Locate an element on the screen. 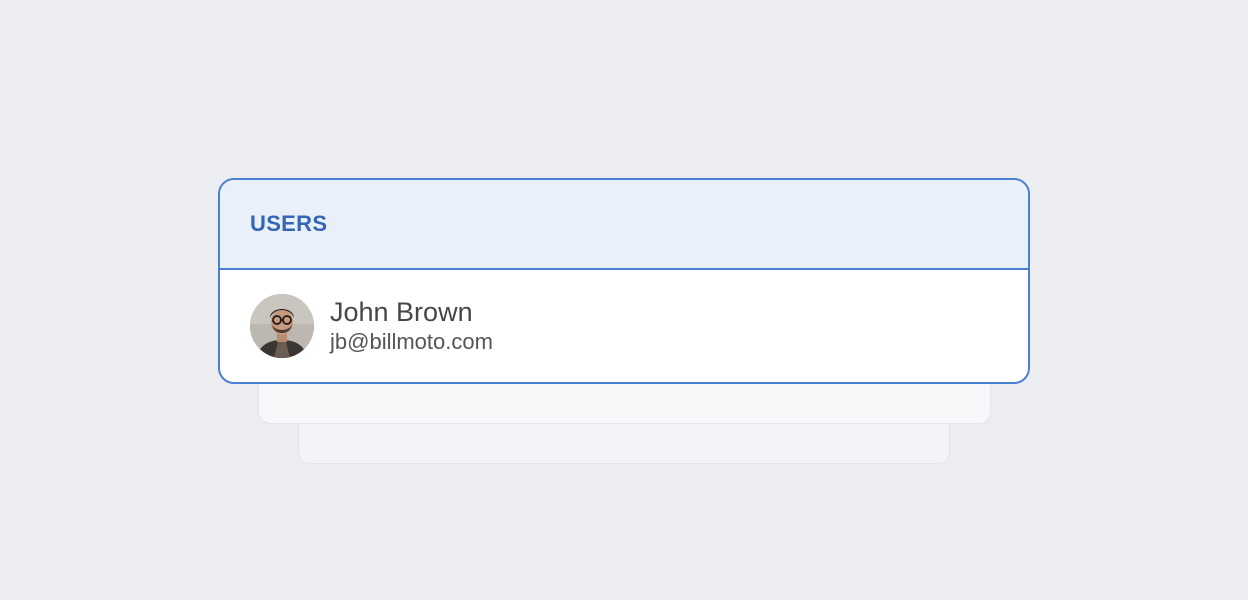 This screenshot has height=600, width=1248. user-list-item: John Brown jb@billmoto.com is located at coordinates (624, 326).